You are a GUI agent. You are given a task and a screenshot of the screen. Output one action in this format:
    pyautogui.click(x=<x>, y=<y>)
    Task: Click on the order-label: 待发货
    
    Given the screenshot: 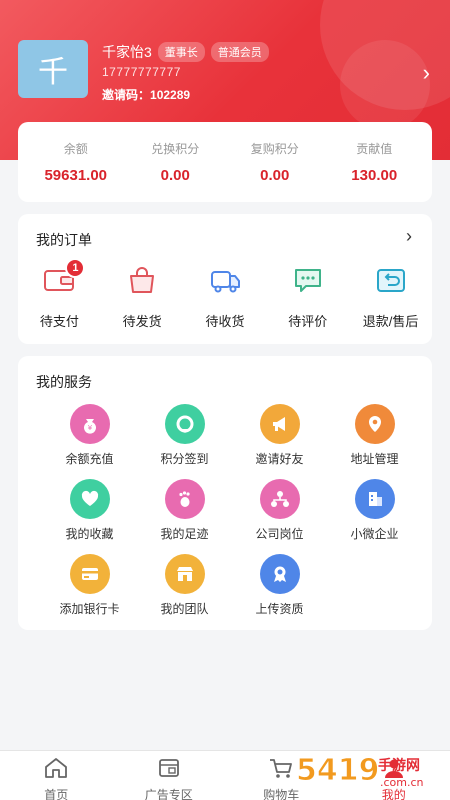 What is the action you would take?
    pyautogui.click(x=142, y=321)
    